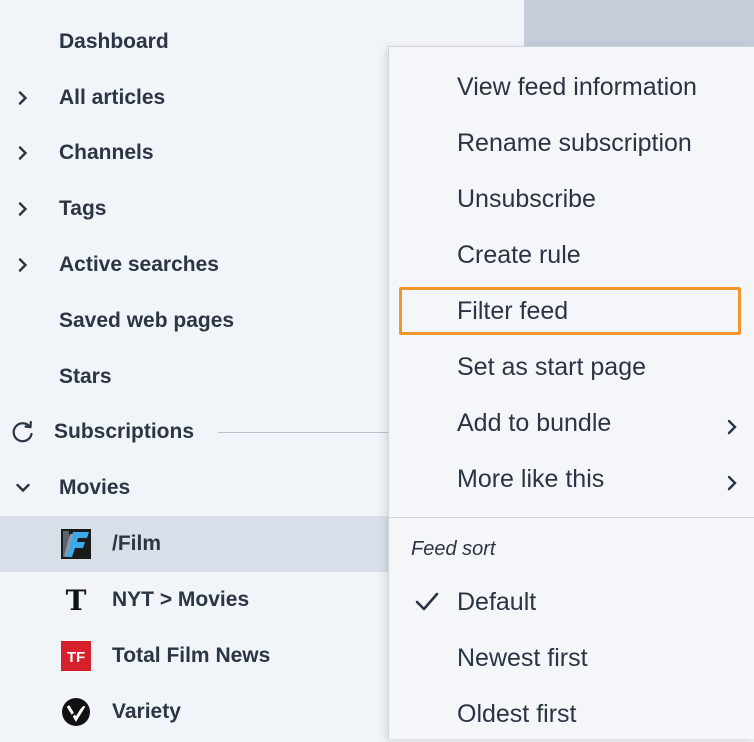 This screenshot has width=754, height=742. What do you see at coordinates (83, 208) in the screenshot?
I see `sidebar-item-label: Tags` at bounding box center [83, 208].